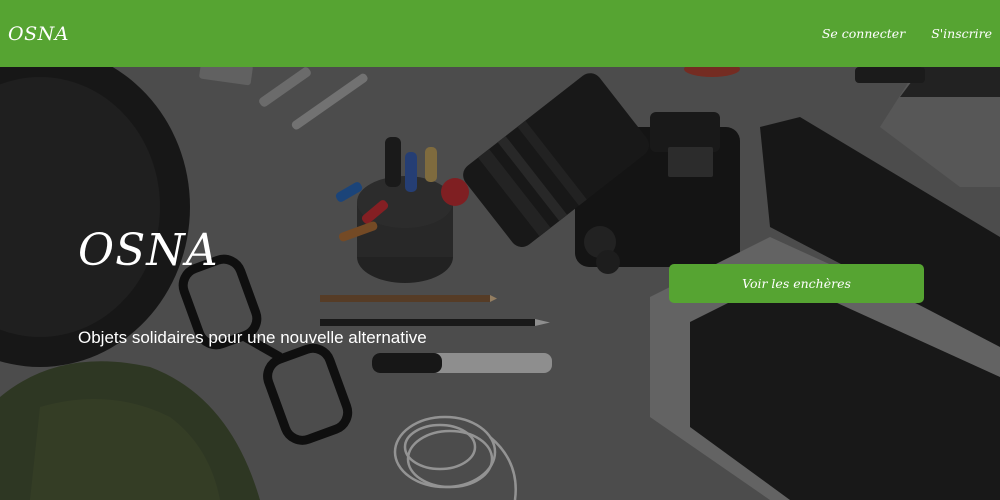  What do you see at coordinates (796, 283) in the screenshot?
I see `view-auctions-button: Voir les enchères` at bounding box center [796, 283].